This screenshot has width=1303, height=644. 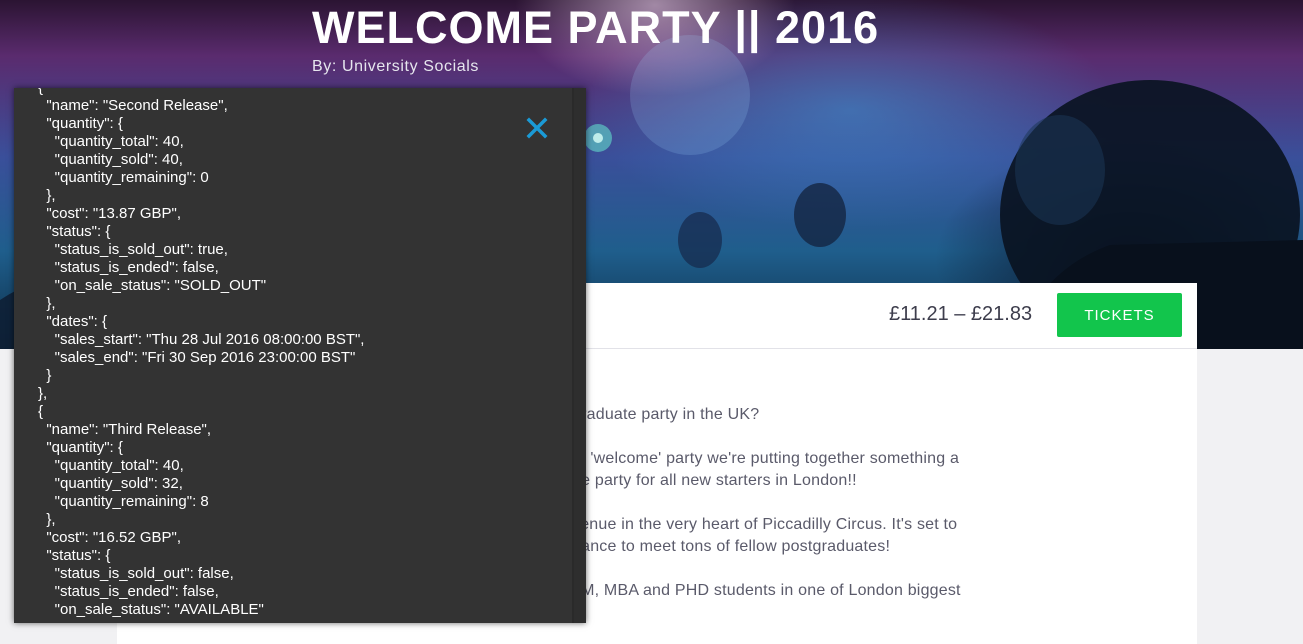 I want to click on close-icon, so click(x=537, y=128).